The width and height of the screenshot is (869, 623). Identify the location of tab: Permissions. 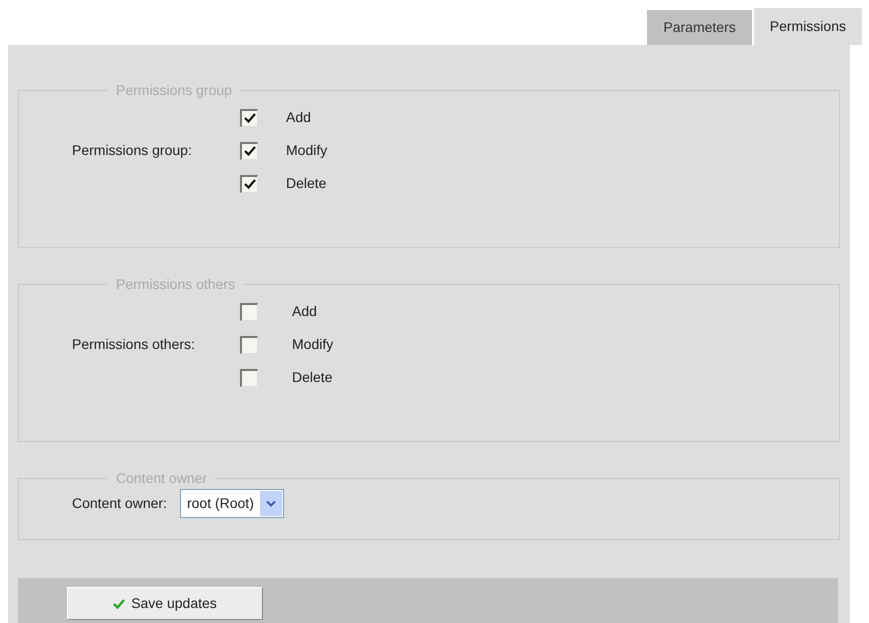
(808, 26).